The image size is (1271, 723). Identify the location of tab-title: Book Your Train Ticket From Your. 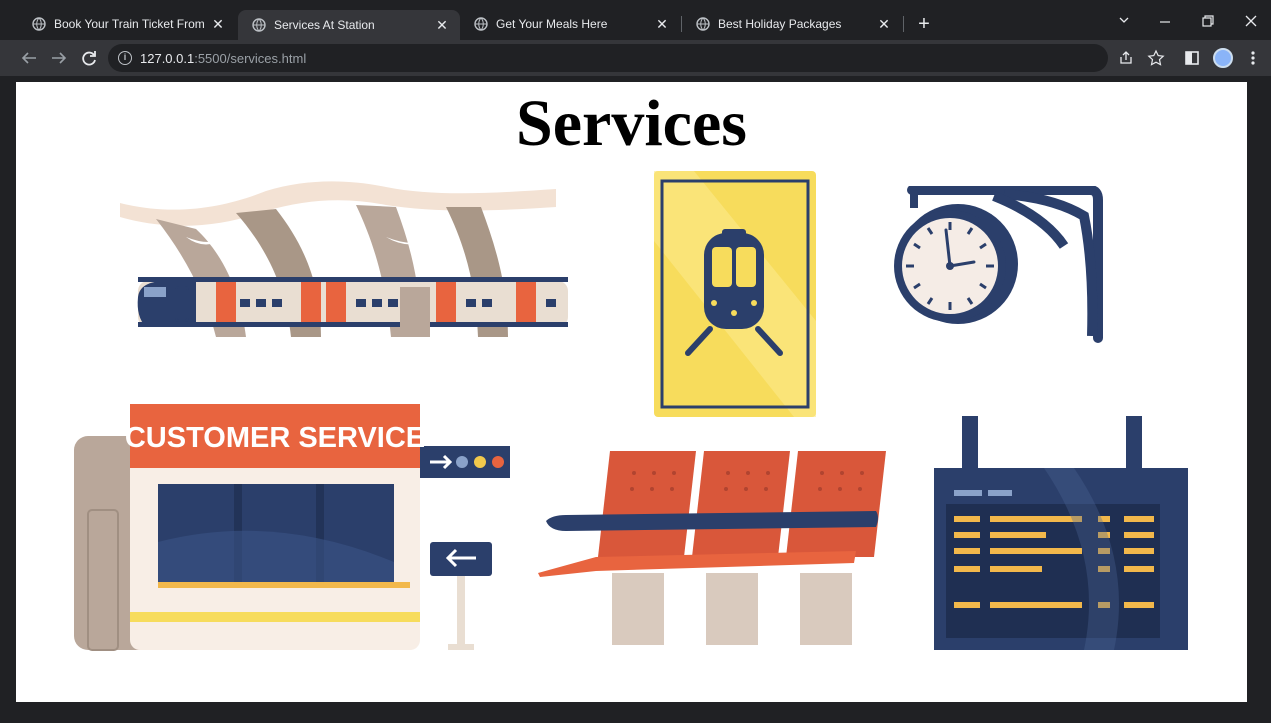
(129, 24).